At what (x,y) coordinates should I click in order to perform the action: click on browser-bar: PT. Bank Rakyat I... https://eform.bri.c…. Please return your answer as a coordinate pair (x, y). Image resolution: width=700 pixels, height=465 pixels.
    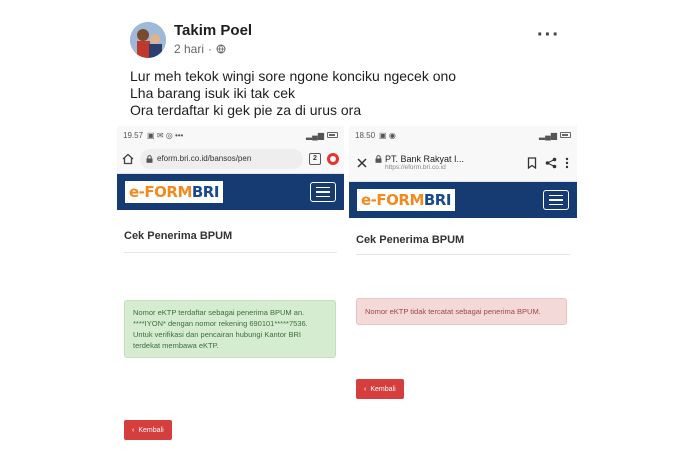
    Looking at the image, I should click on (463, 163).